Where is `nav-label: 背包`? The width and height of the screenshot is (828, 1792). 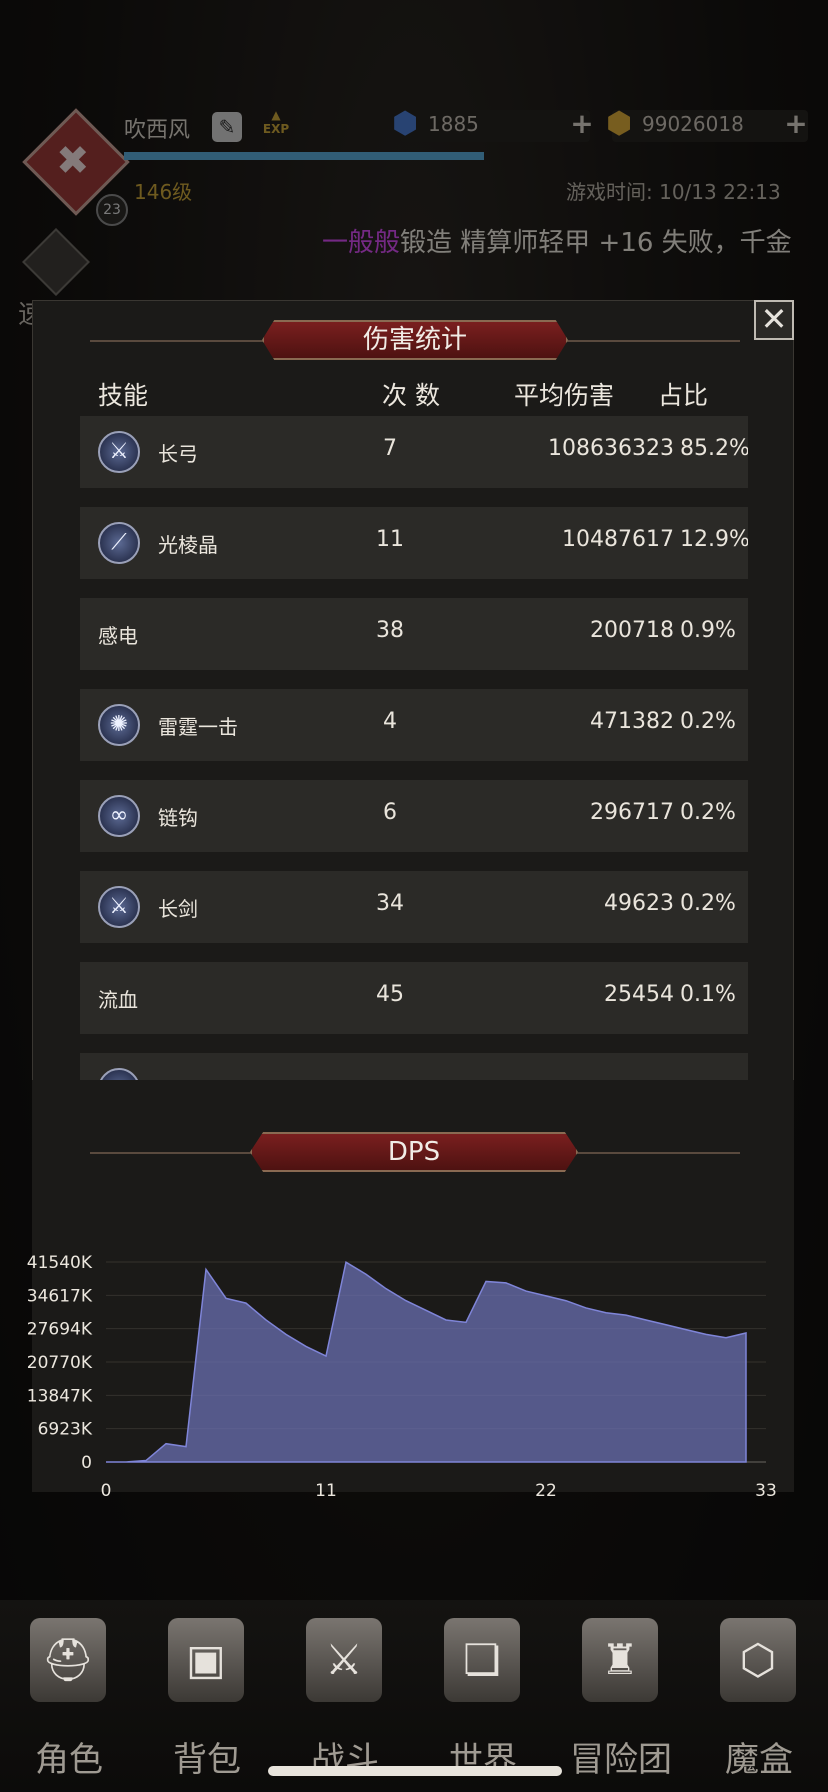
nav-label: 背包 is located at coordinates (207, 1760).